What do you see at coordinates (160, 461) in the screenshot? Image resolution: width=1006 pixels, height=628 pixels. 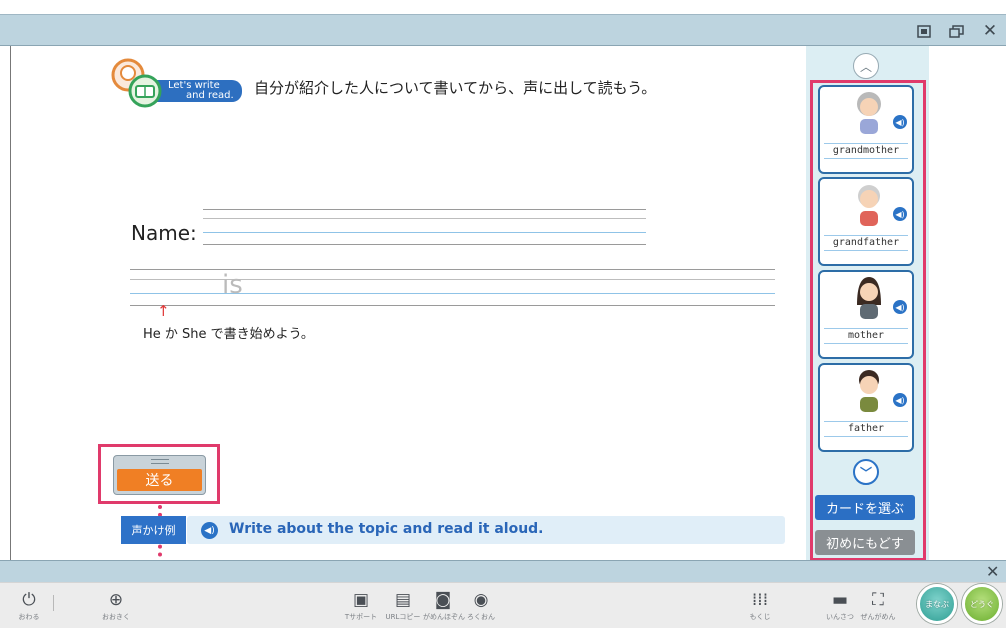 I see `drag-handle-icon` at bounding box center [160, 461].